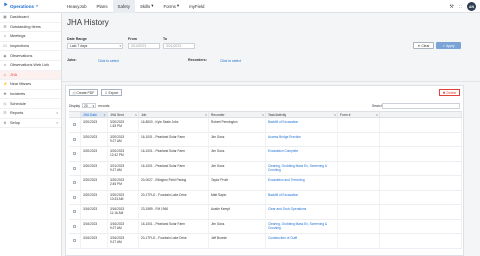  I want to click on apply-label: Apply, so click(450, 45).